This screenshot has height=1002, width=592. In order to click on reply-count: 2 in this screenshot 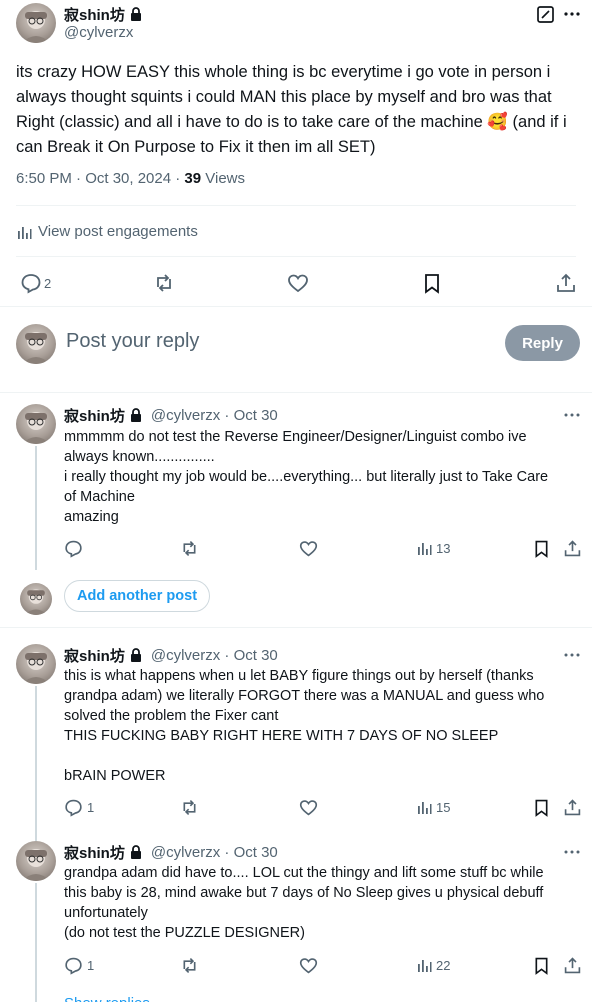, I will do `click(48, 283)`.